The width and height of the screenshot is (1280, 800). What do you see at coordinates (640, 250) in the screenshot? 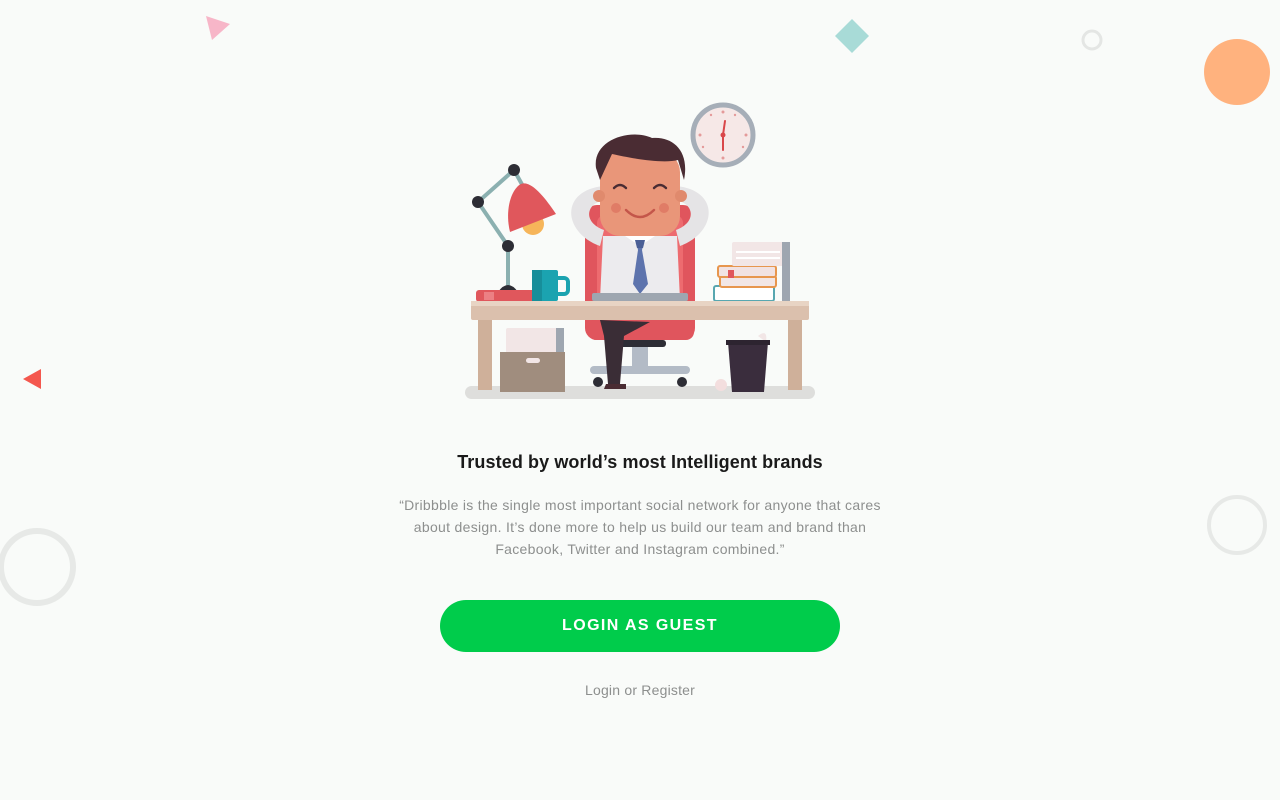
I see `office-worker-illustration` at bounding box center [640, 250].